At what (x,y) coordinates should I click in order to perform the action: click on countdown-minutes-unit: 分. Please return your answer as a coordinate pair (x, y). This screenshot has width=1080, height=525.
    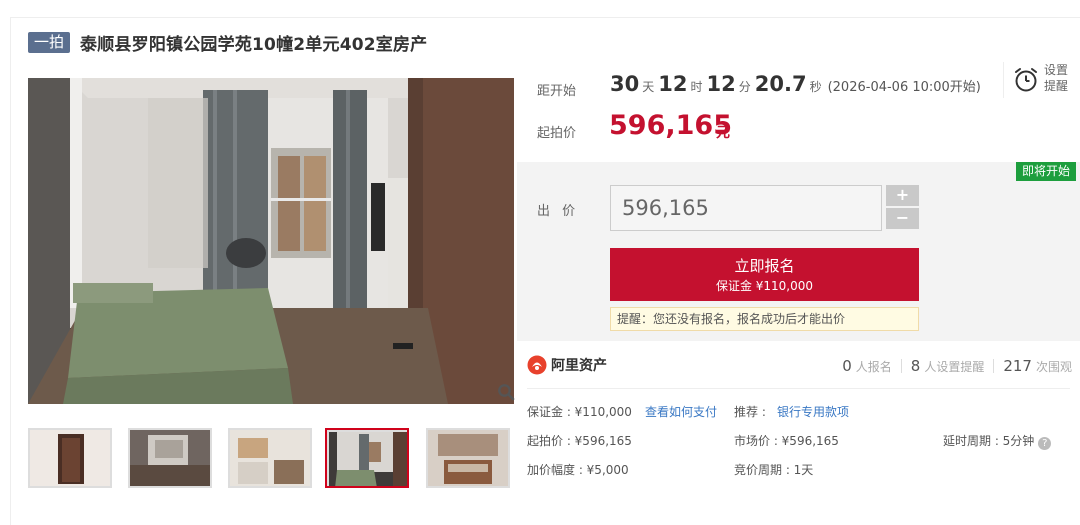
    Looking at the image, I should click on (744, 87).